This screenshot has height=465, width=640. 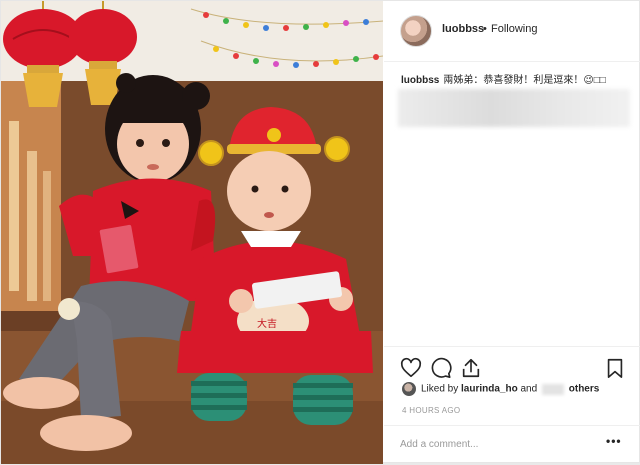 What do you see at coordinates (411, 368) in the screenshot?
I see `heart-icon` at bounding box center [411, 368].